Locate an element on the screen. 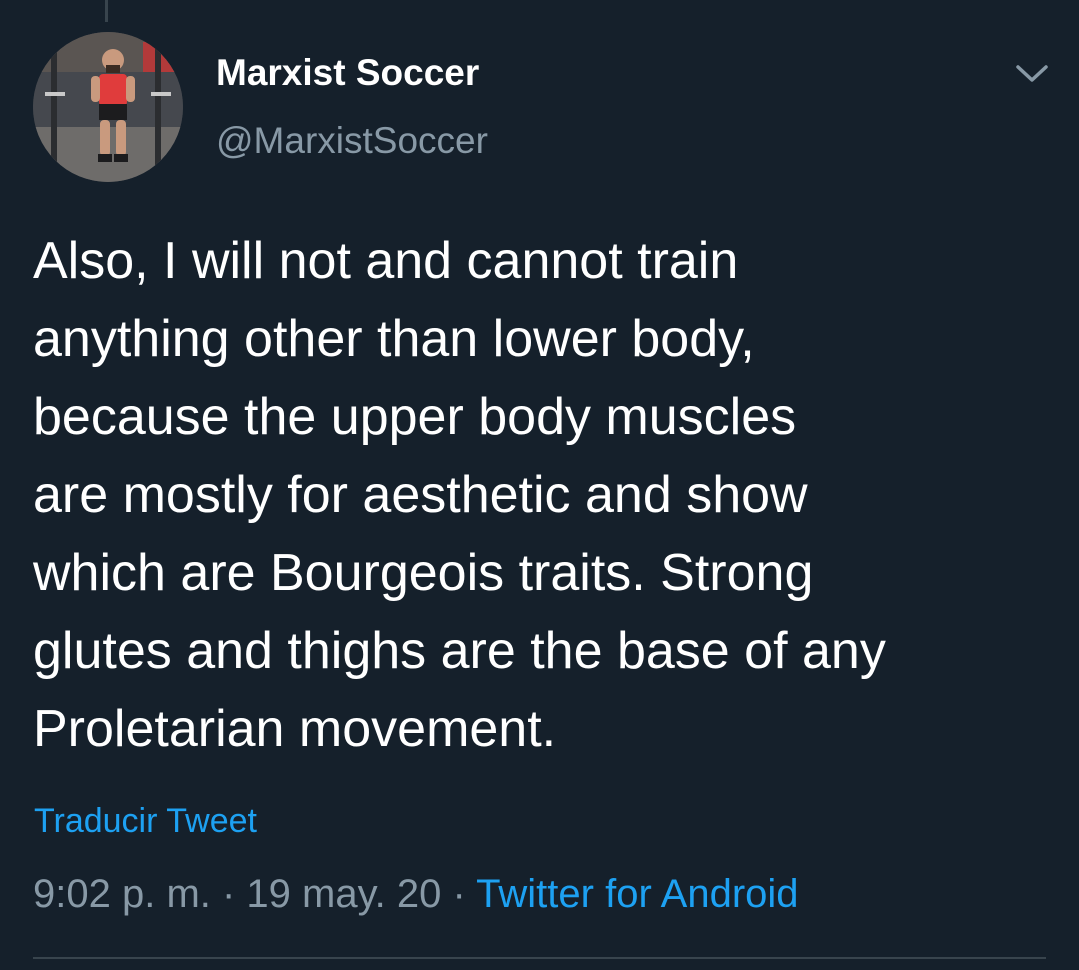 This screenshot has width=1079, height=970. gym-photo-avatar-icon is located at coordinates (108, 107).